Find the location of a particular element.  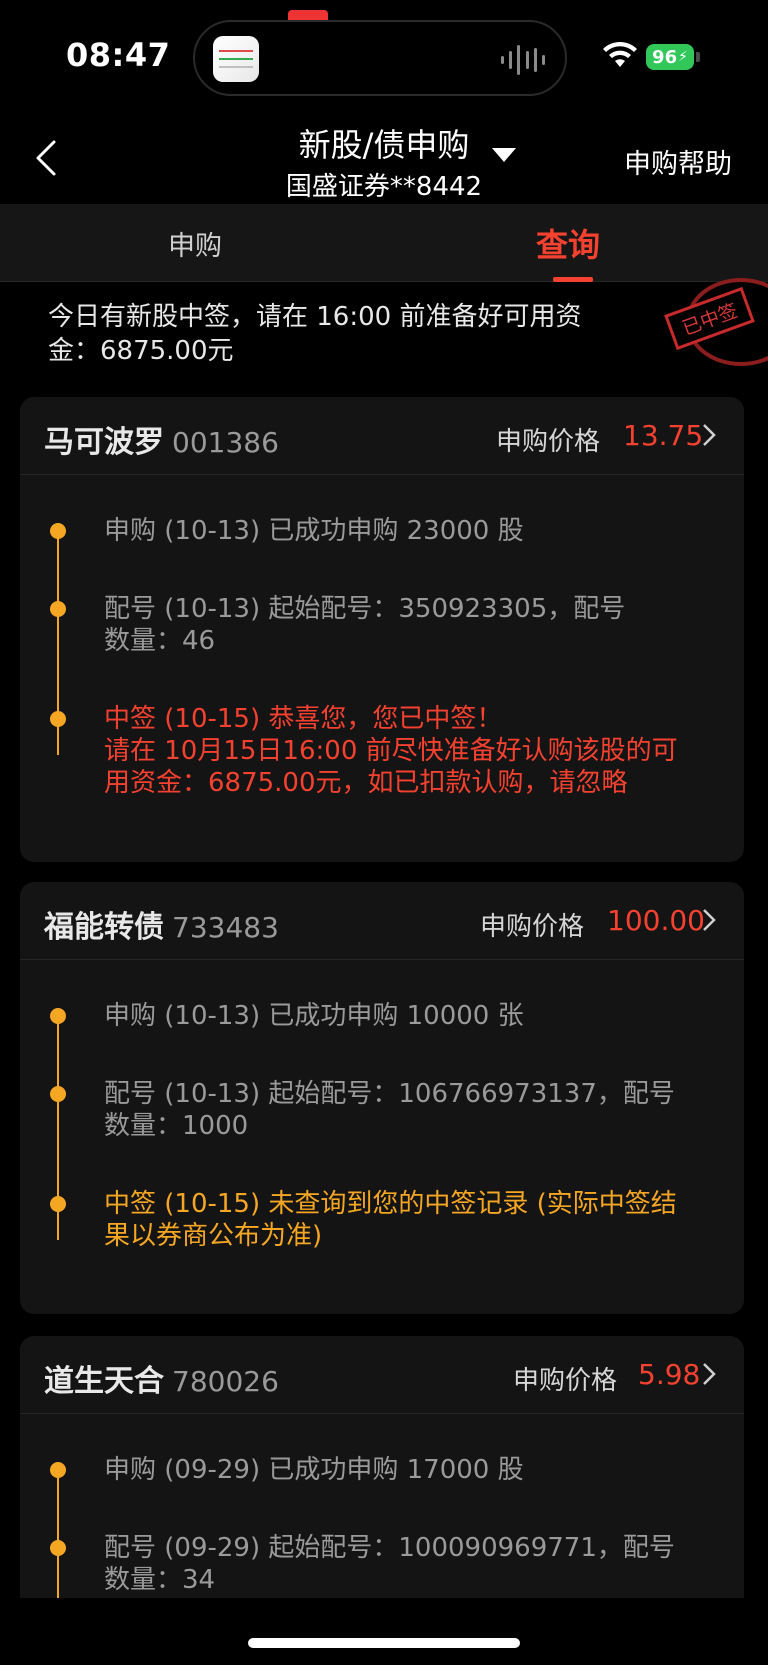

battery-tip is located at coordinates (698, 57).